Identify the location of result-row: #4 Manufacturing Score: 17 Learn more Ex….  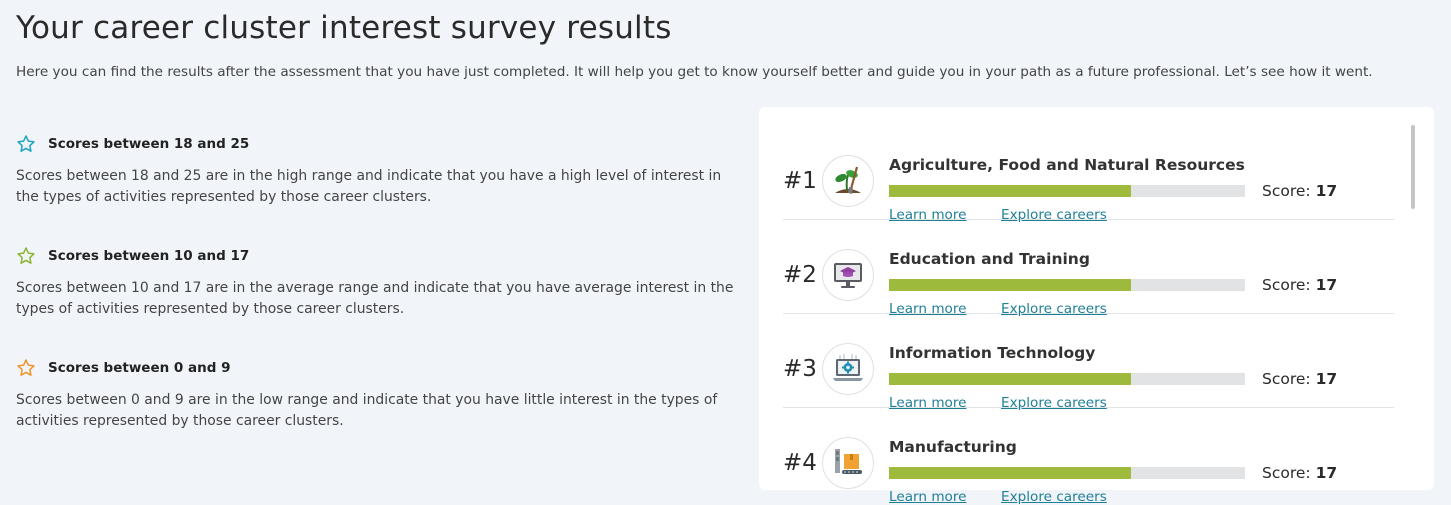
(1088, 456).